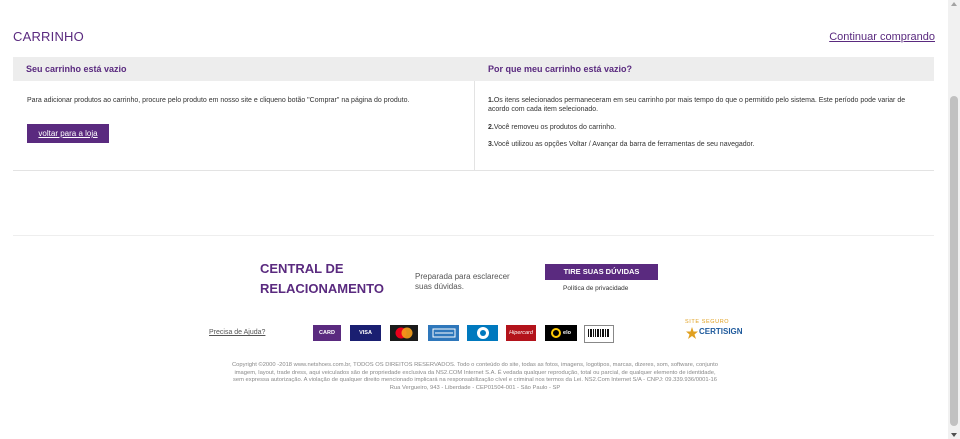  Describe the element at coordinates (882, 37) in the screenshot. I see `continue-shopping-link: Continuar comprando` at that location.